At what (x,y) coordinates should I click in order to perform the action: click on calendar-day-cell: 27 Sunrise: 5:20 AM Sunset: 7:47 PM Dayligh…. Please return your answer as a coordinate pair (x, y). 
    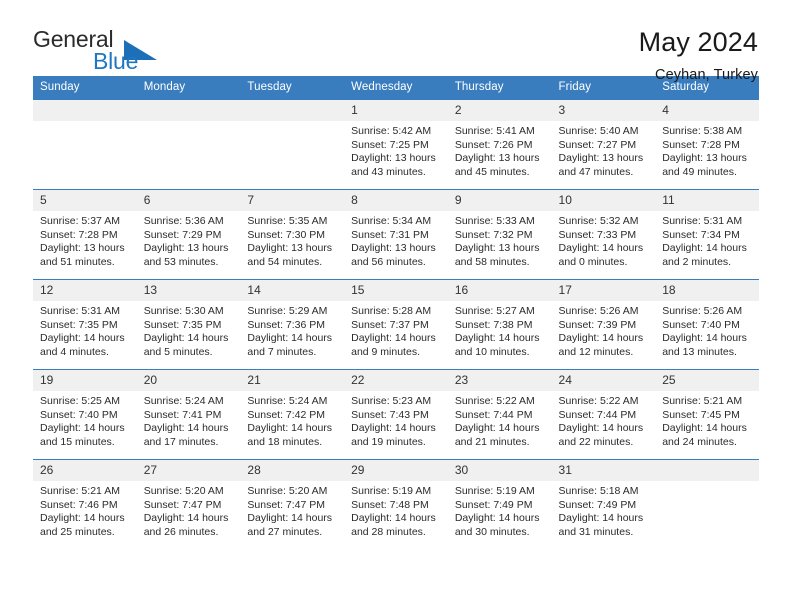
    Looking at the image, I should click on (188, 504).